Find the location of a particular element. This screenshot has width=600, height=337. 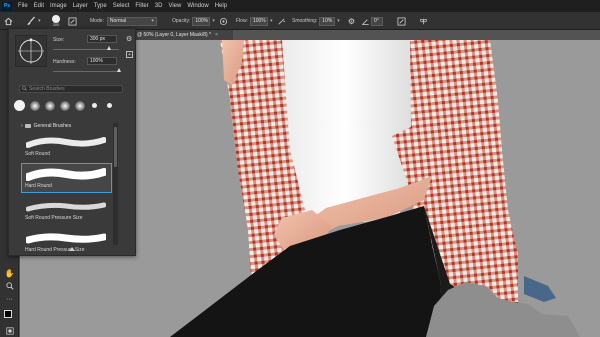

brush-item-soft-round: Soft Round is located at coordinates (66, 146).